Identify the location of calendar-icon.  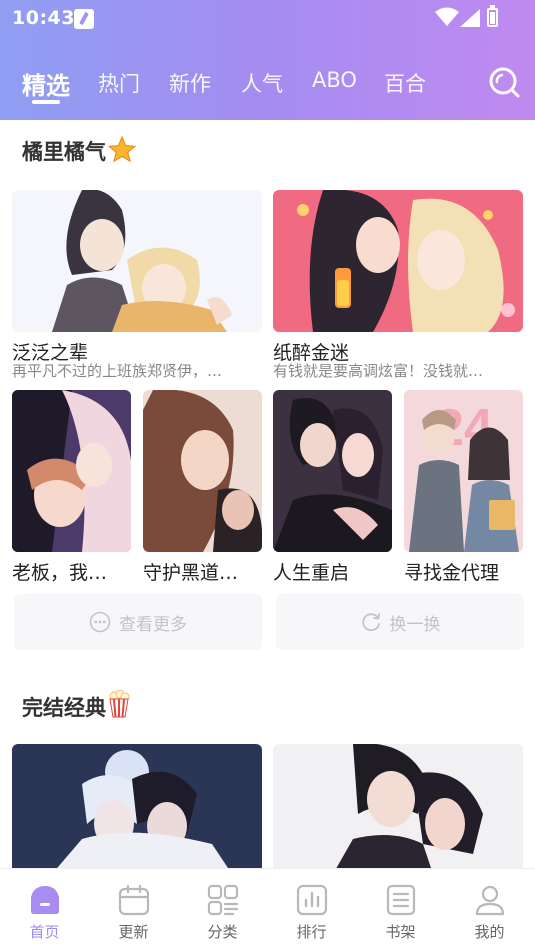
(133, 900).